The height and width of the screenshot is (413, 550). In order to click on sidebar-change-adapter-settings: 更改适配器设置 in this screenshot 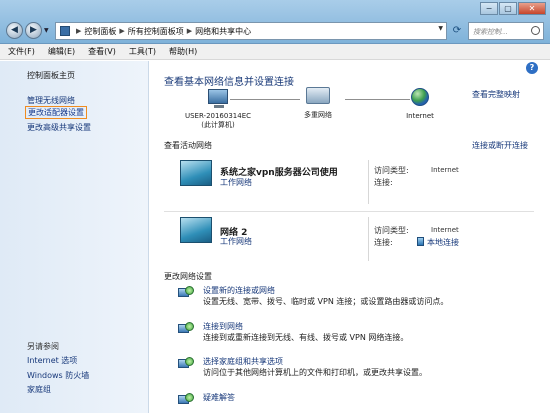, I will do `click(56, 112)`.